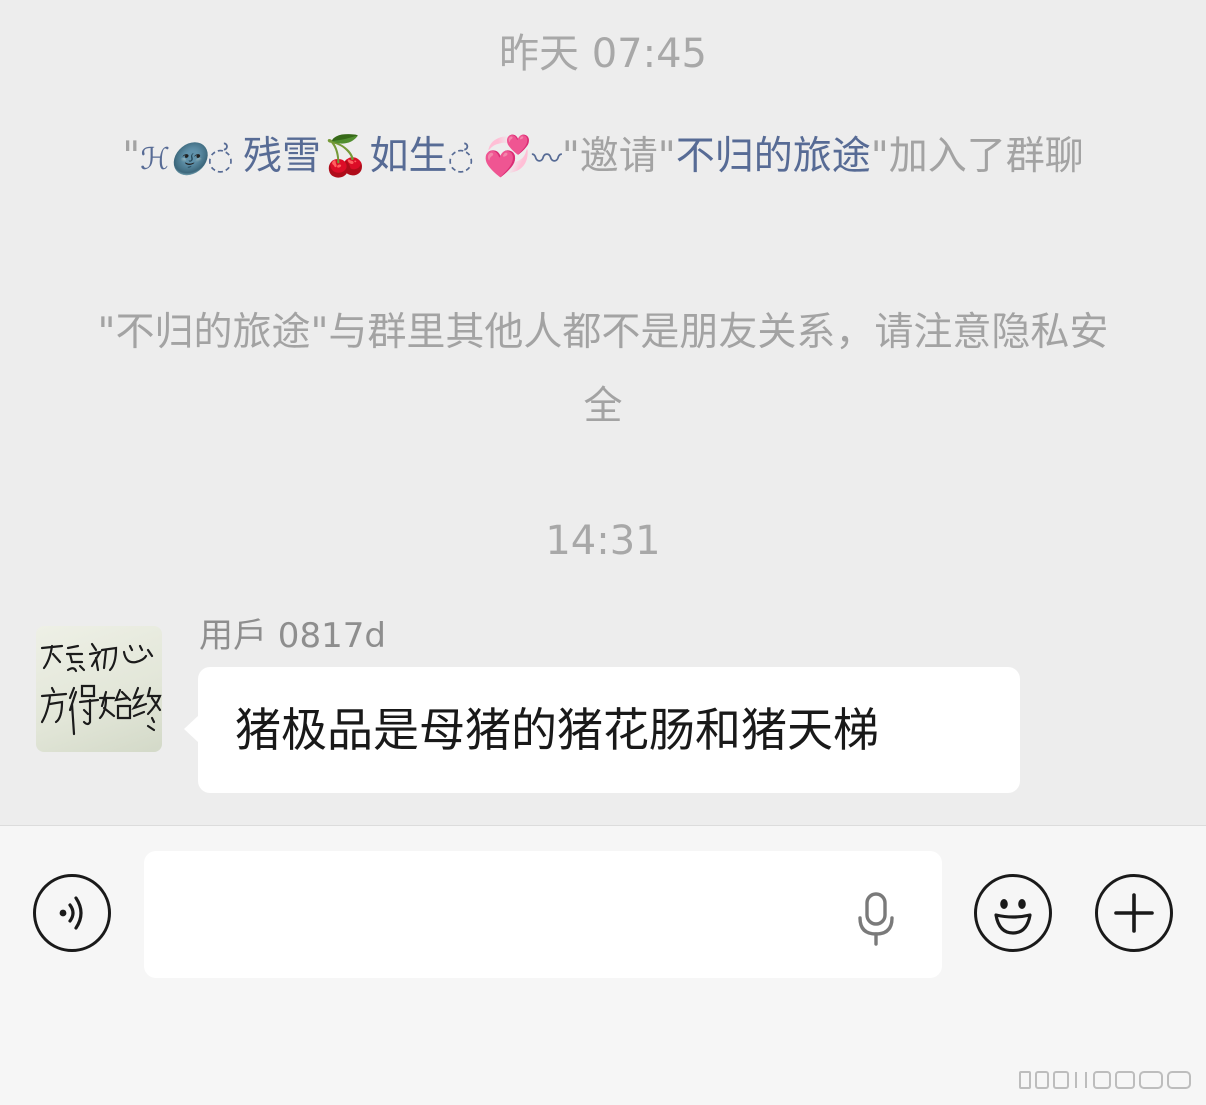  I want to click on microphone-button, so click(876, 920).